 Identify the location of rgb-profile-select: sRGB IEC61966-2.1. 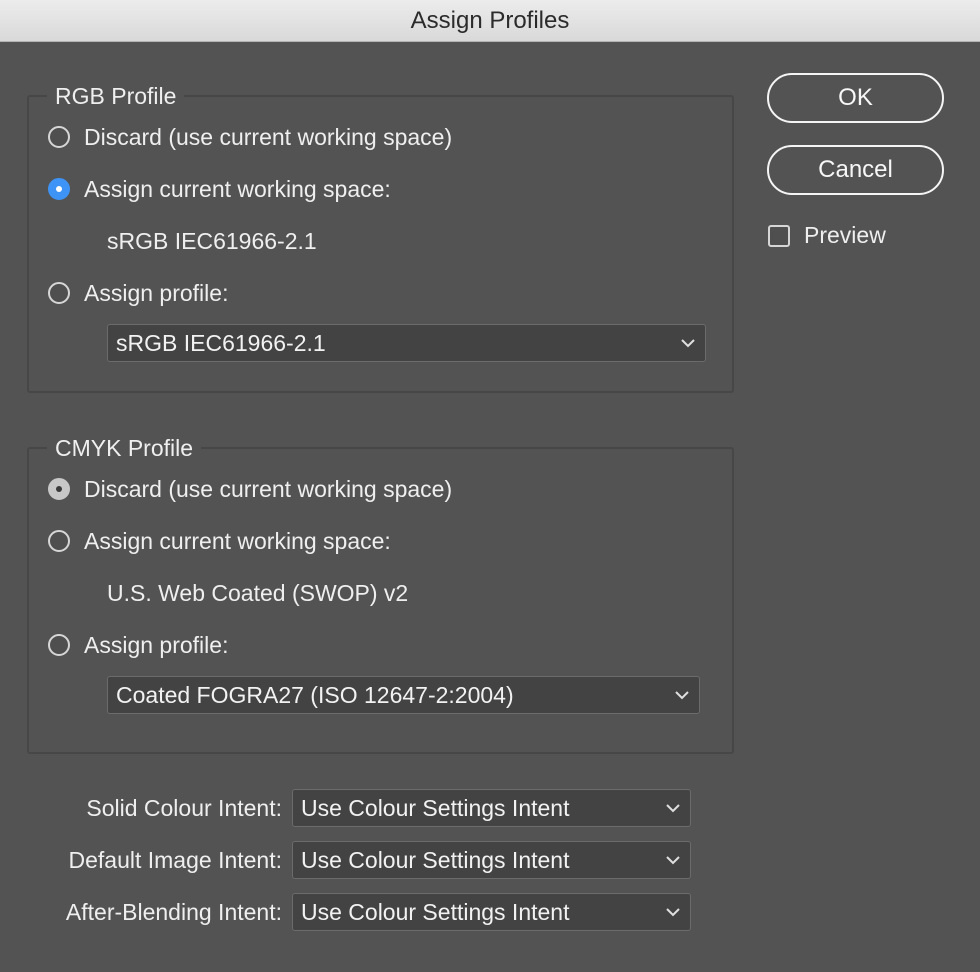
(406, 343).